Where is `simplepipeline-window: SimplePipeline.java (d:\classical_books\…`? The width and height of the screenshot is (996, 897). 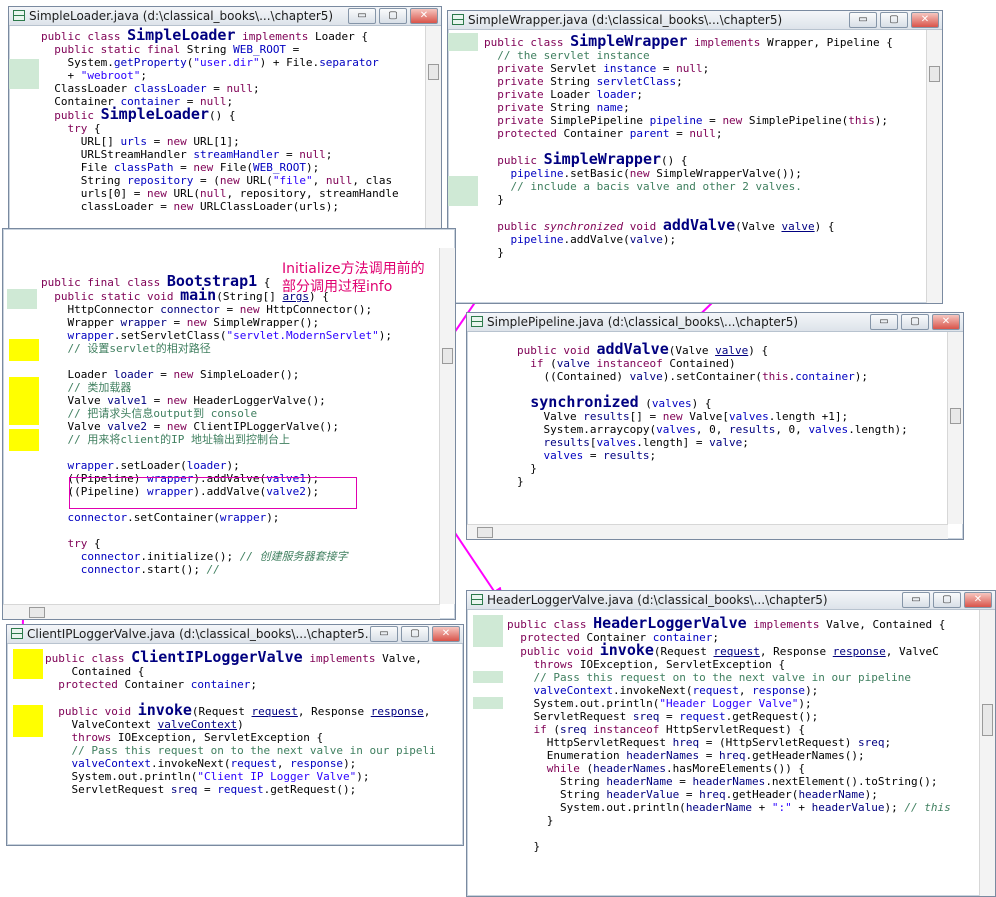 simplepipeline-window: SimplePipeline.java (d:\classical_books\… is located at coordinates (715, 426).